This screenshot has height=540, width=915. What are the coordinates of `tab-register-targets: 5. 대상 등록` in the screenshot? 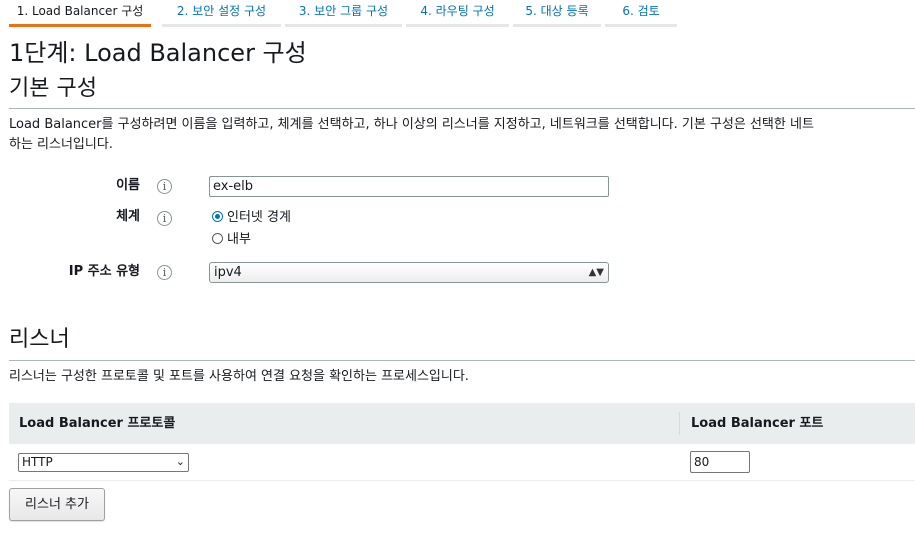 It's located at (557, 13).